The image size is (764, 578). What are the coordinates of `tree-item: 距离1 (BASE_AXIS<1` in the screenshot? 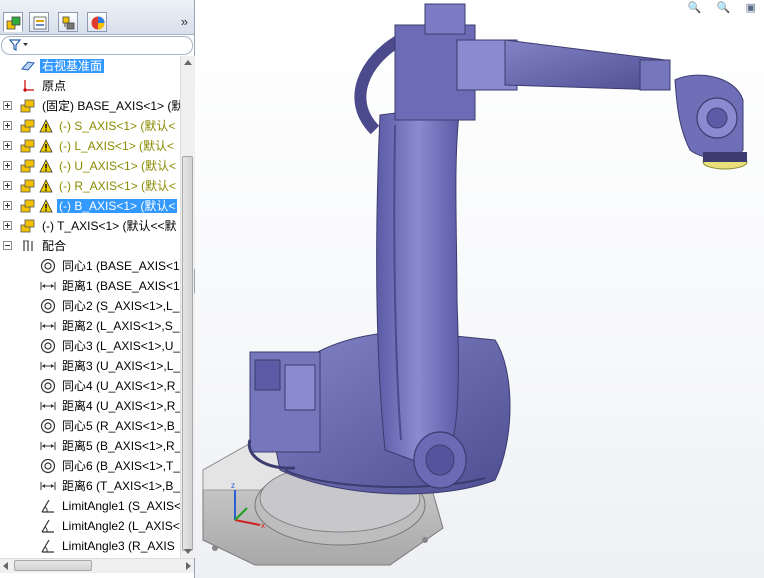 It's located at (90, 286).